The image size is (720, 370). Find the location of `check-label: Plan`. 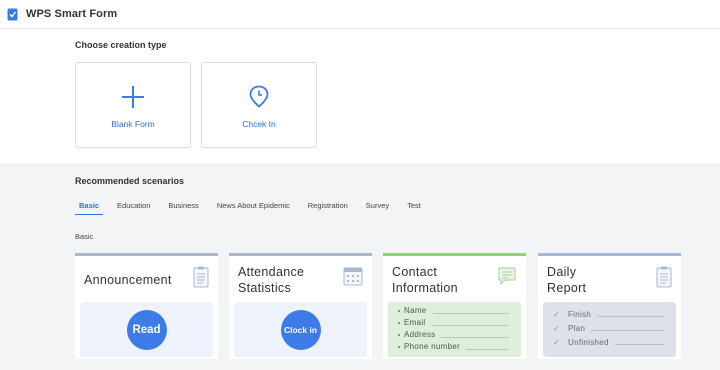

check-label: Plan is located at coordinates (577, 328).